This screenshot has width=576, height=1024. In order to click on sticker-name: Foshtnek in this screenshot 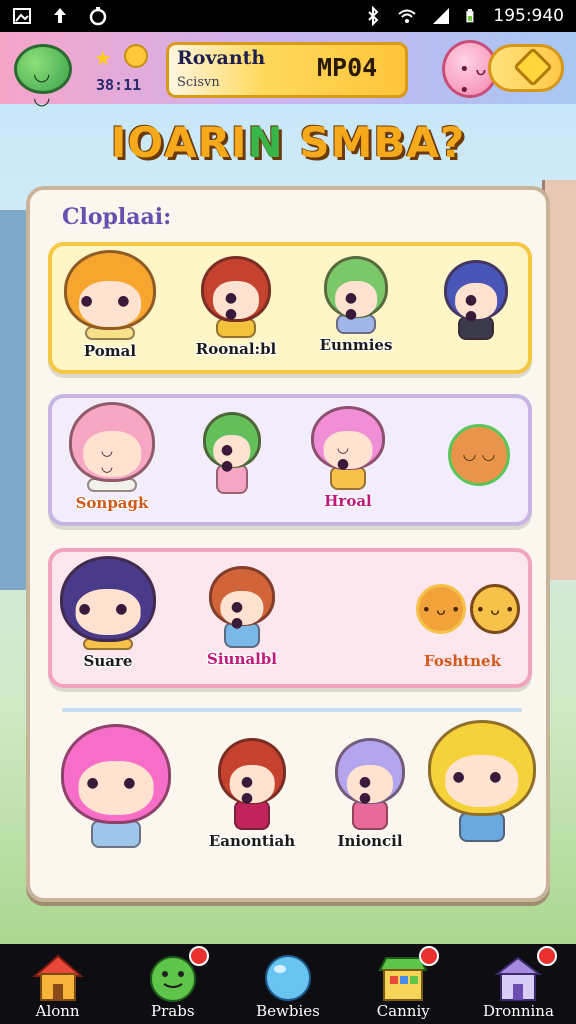, I will do `click(462, 661)`.